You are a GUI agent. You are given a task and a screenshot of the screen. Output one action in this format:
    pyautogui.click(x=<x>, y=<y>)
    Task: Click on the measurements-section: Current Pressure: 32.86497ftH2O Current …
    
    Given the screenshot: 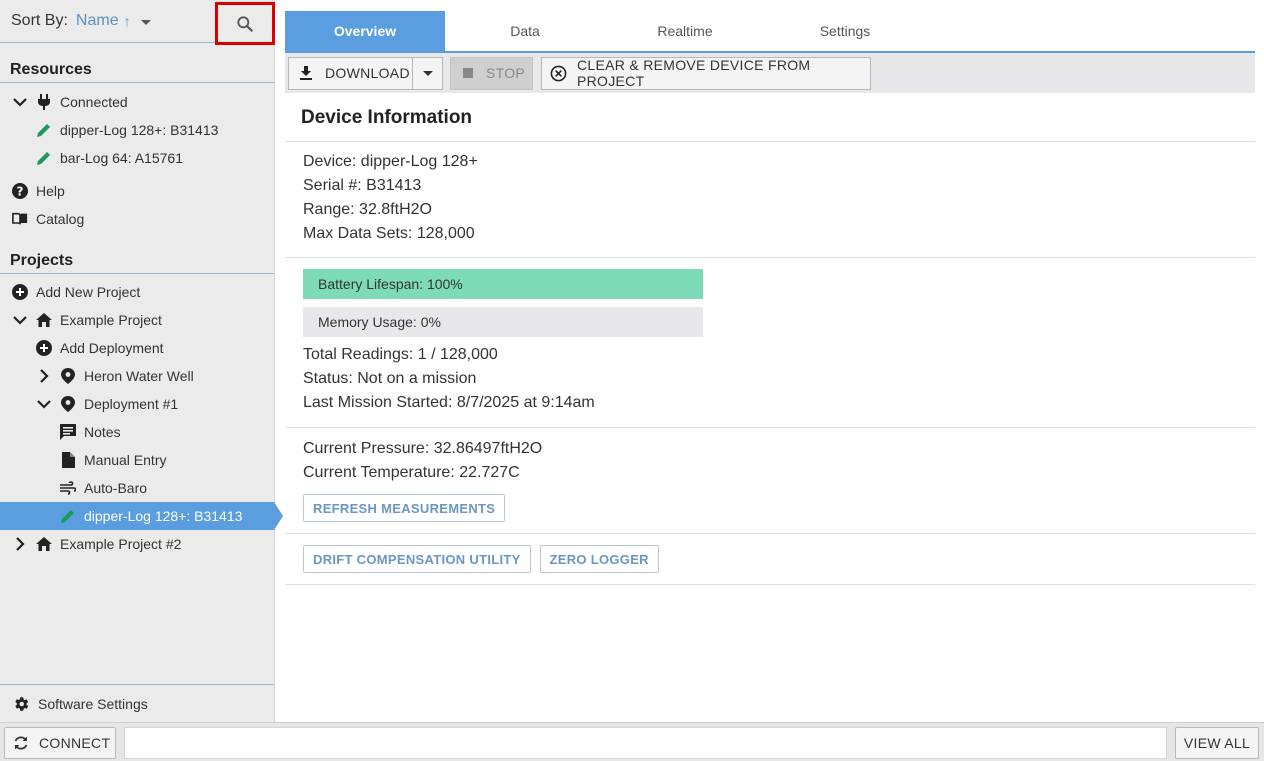 What is the action you would take?
    pyautogui.click(x=770, y=481)
    